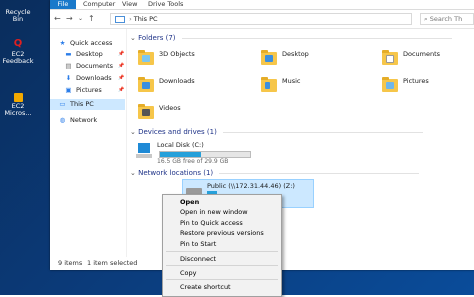 This screenshot has height=297, width=474. What do you see at coordinates (68, 78) in the screenshot?
I see `downloads-icon: ⬇` at bounding box center [68, 78].